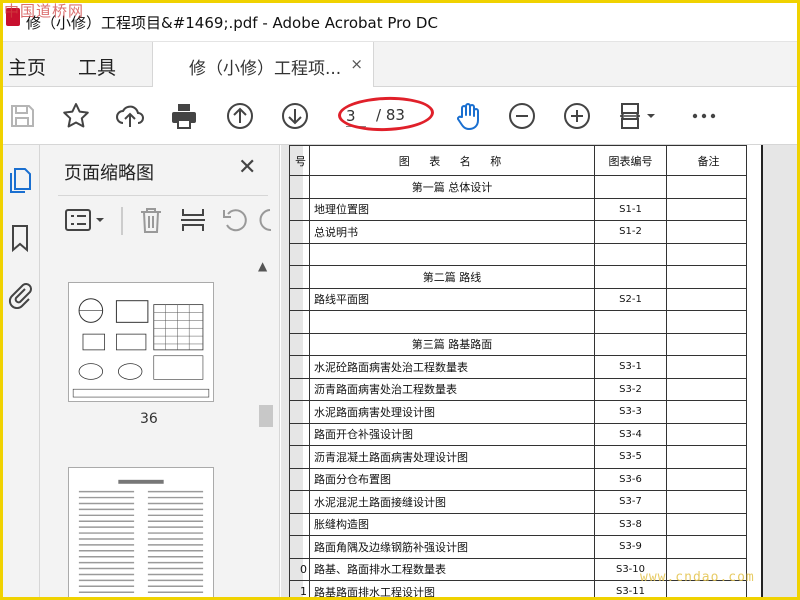 The width and height of the screenshot is (800, 600). I want to click on thumbnail-drawing, so click(141, 536).